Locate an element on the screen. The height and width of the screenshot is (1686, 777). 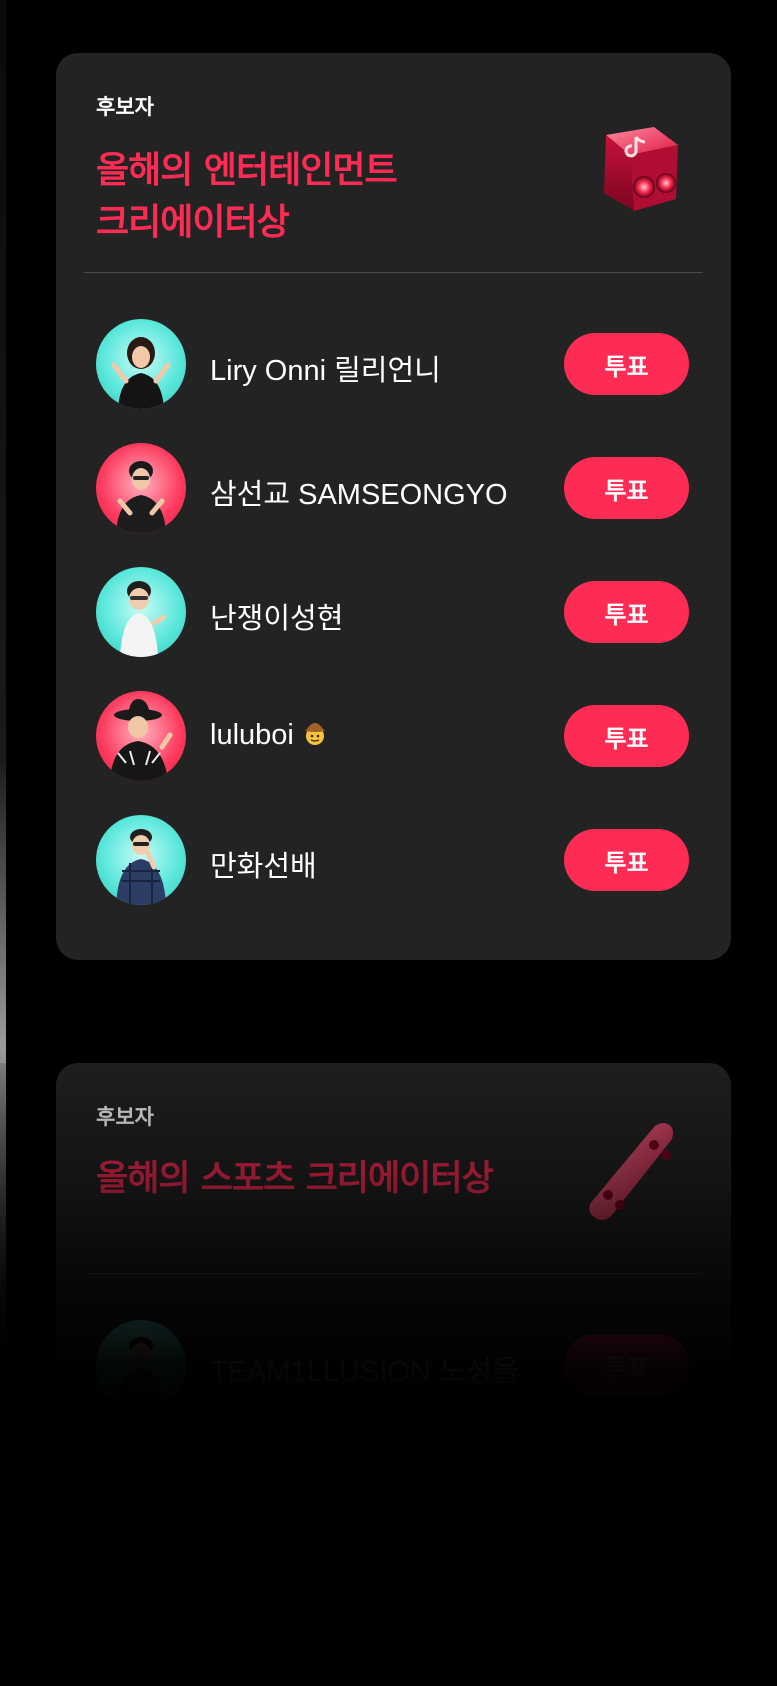
nominee-name: luluboi is located at coordinates (269, 735).